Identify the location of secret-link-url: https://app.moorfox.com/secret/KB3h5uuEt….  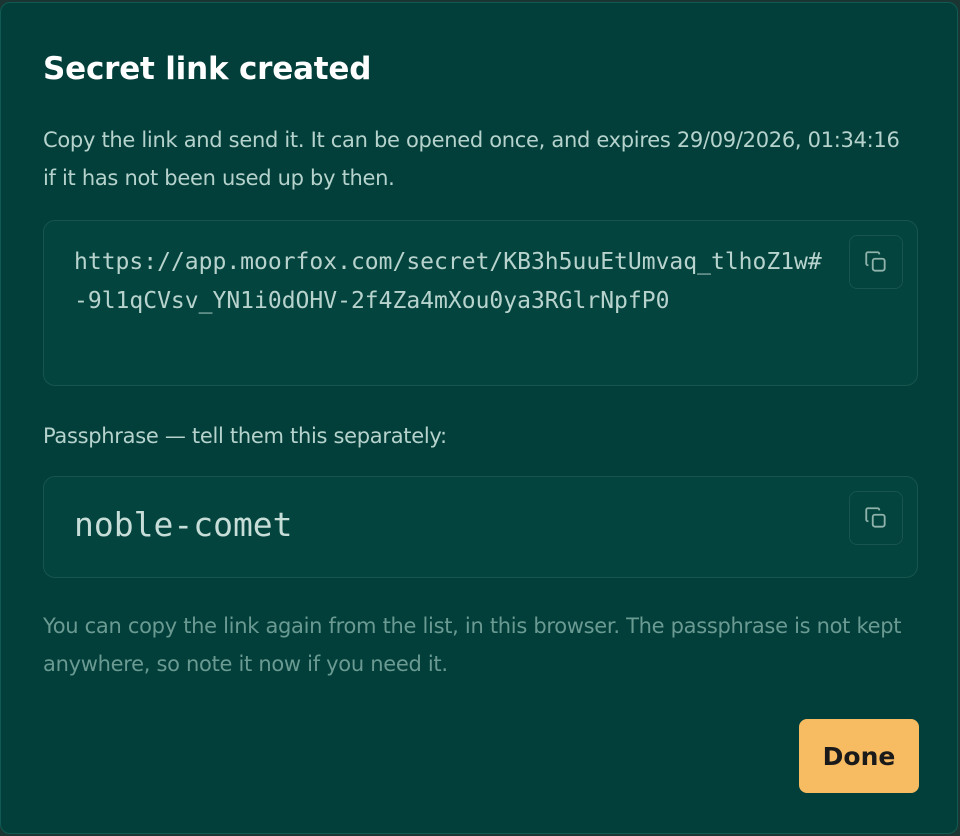
(454, 282).